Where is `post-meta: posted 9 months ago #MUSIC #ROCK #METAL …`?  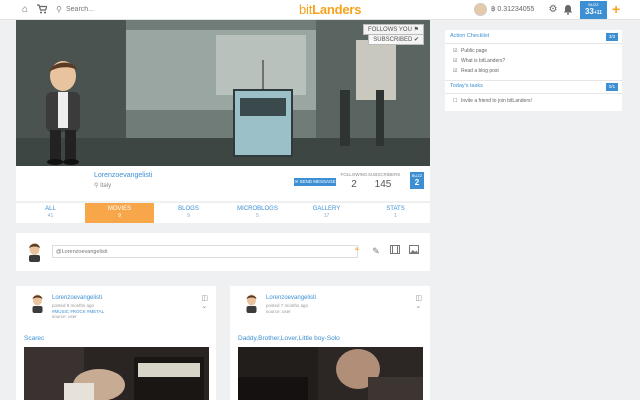
post-meta: posted 9 months ago #MUSIC #ROCK #METAL … is located at coordinates (78, 311).